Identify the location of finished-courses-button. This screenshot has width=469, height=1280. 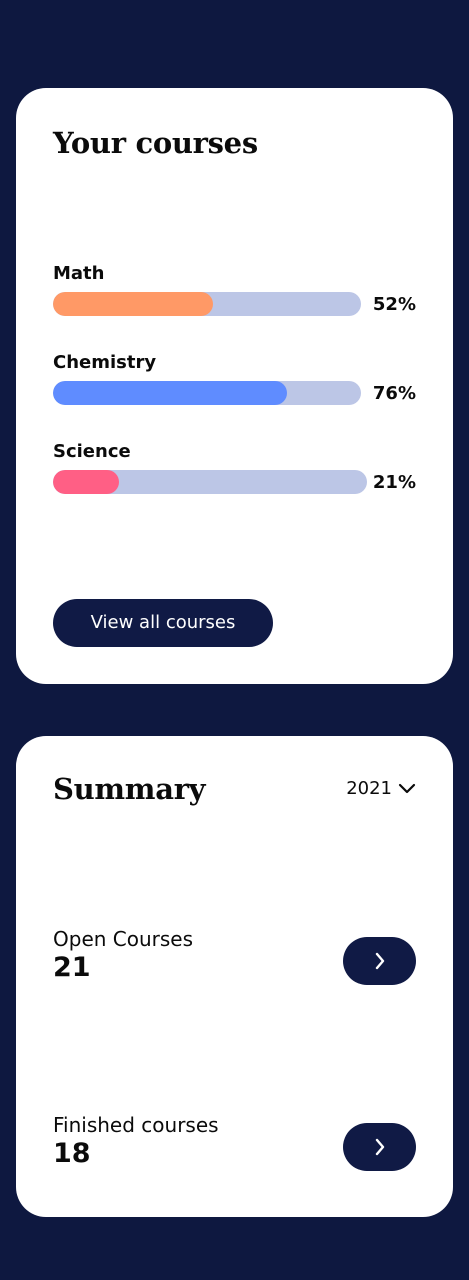
(379, 1147).